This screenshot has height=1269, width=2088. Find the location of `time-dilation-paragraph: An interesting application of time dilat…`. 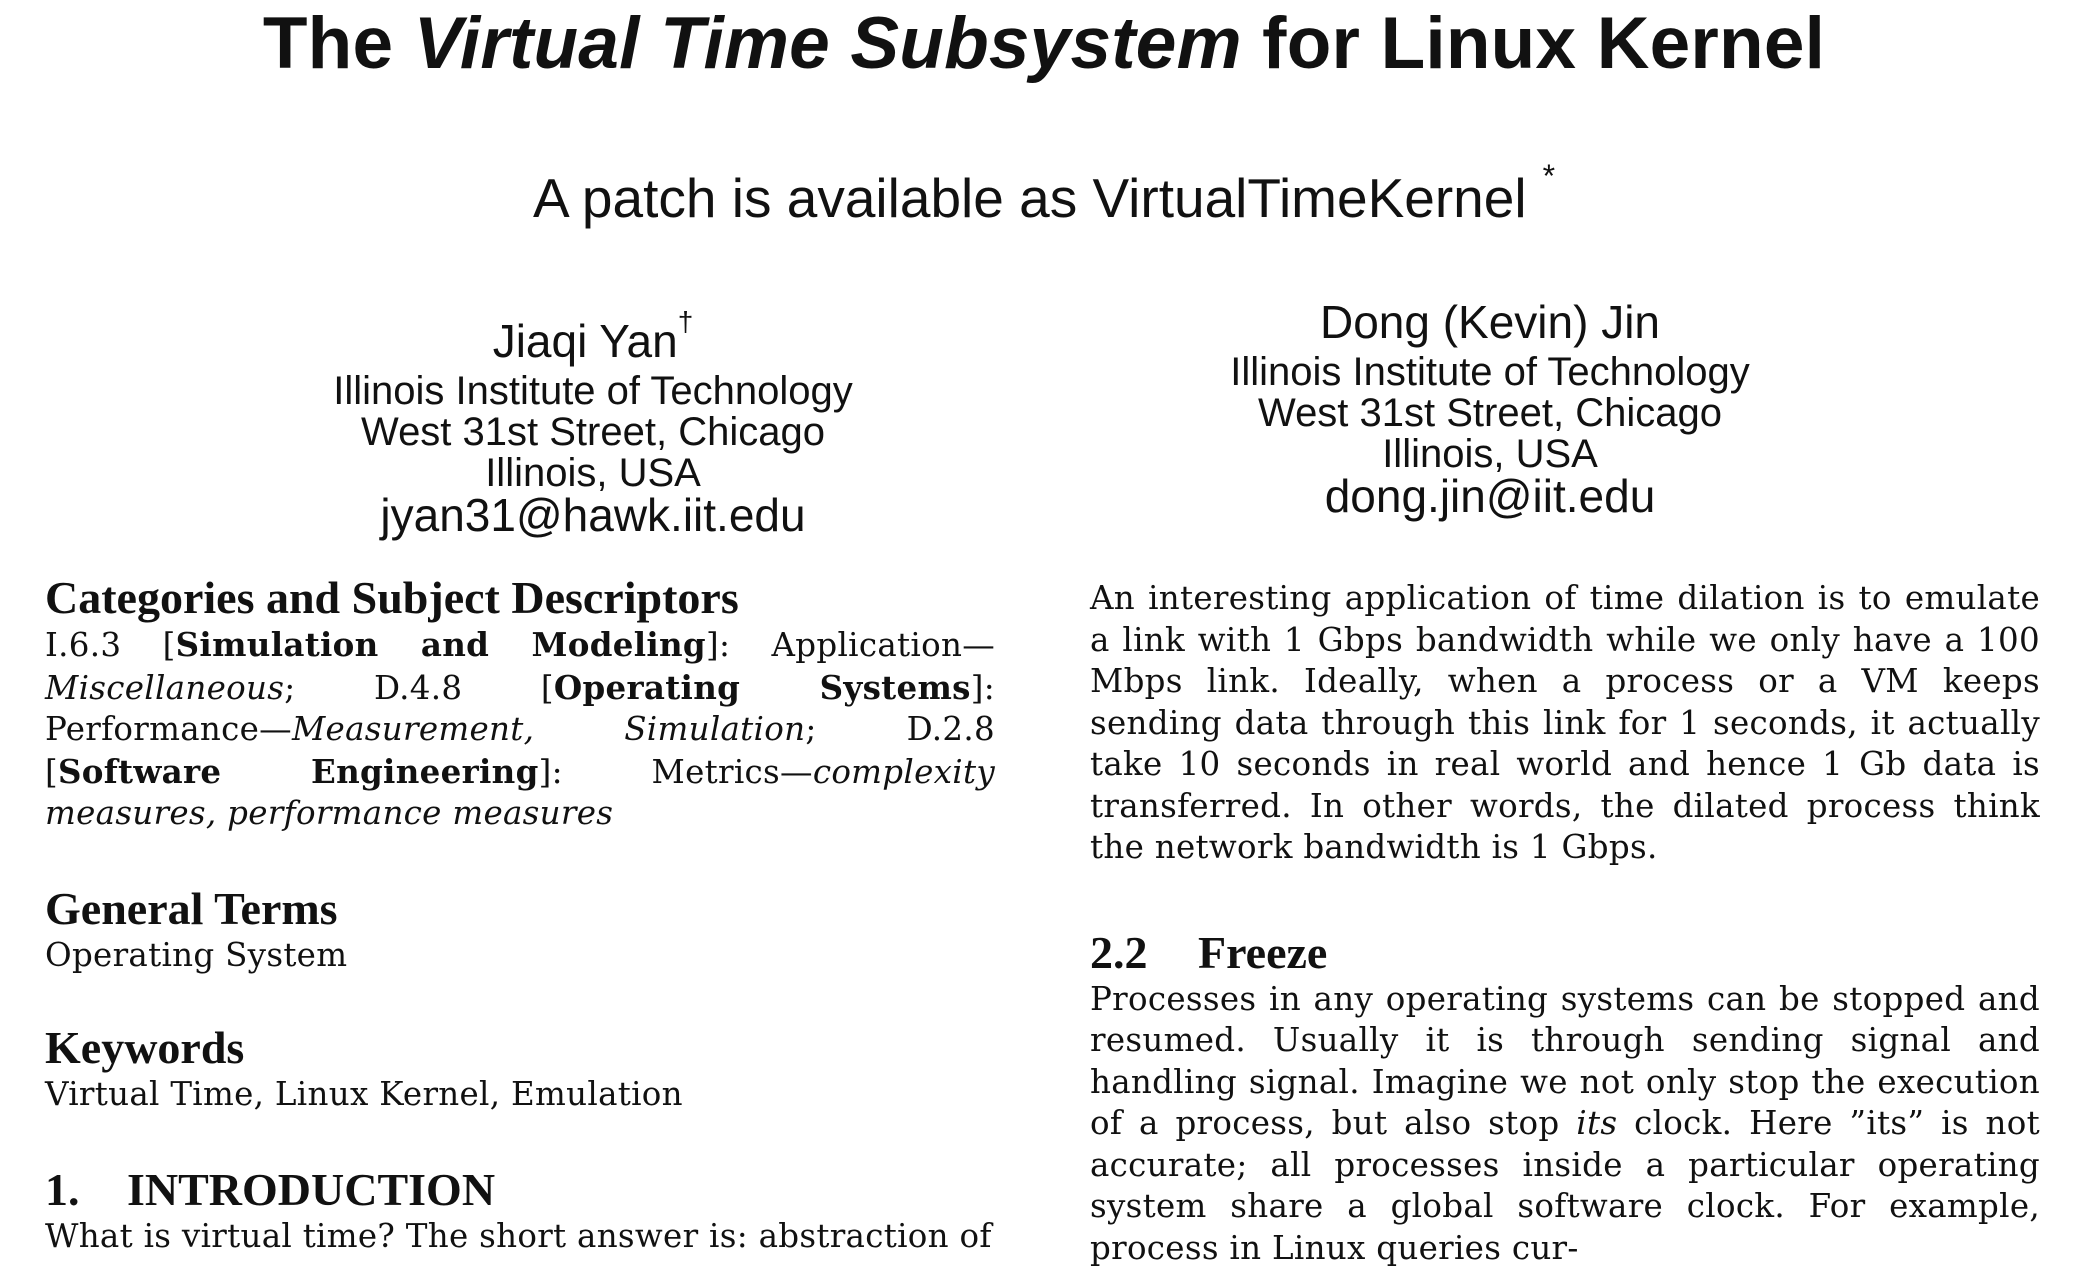

time-dilation-paragraph: An interesting application of time dilat… is located at coordinates (1565, 723).